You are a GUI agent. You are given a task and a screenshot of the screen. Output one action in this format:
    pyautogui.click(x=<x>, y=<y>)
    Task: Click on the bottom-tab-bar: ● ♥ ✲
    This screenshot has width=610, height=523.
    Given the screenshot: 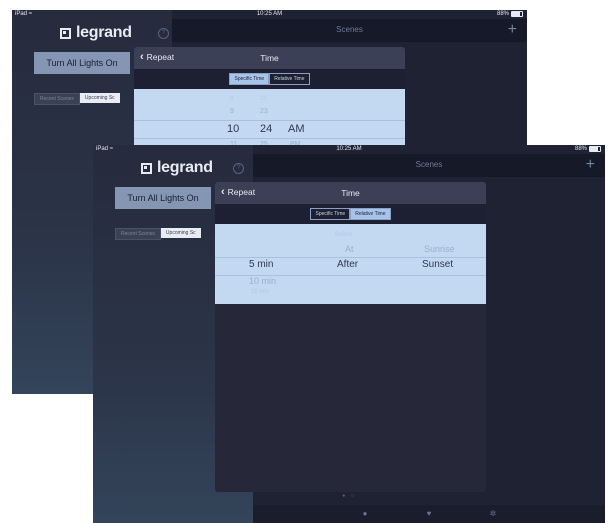 What is the action you would take?
    pyautogui.click(x=429, y=514)
    